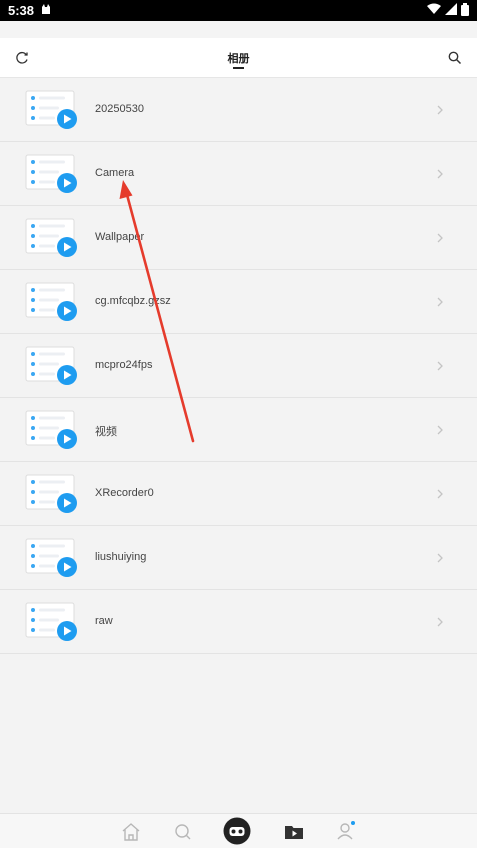 The width and height of the screenshot is (477, 848). I want to click on album-row: 视频, so click(238, 430).